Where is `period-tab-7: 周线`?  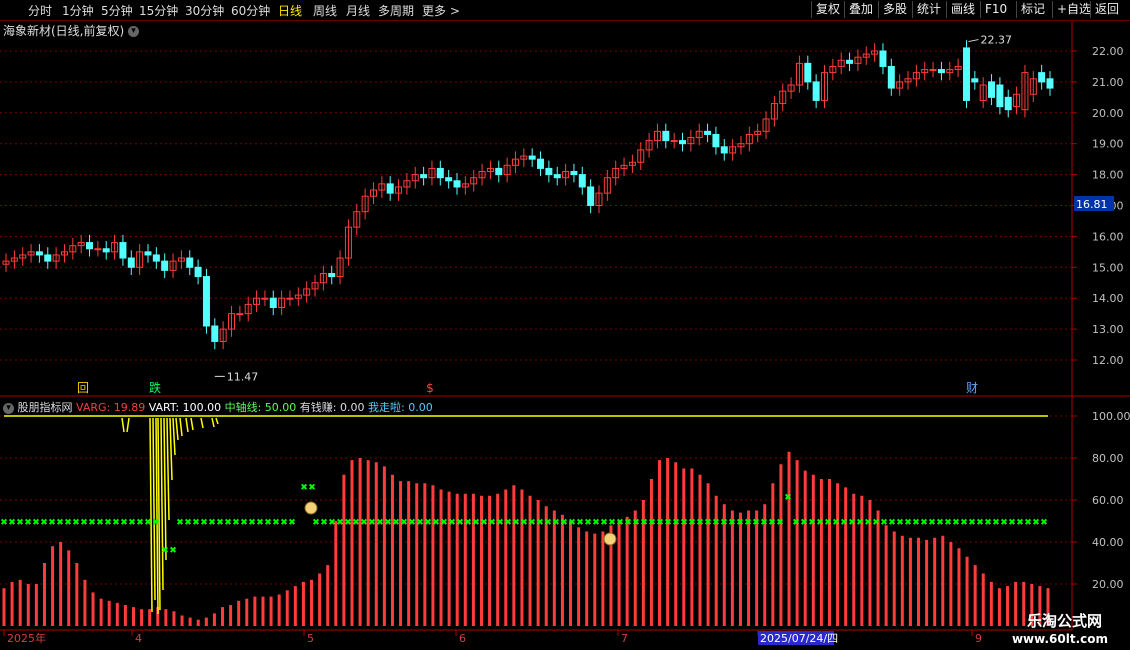
period-tab-7: 周线 is located at coordinates (325, 10).